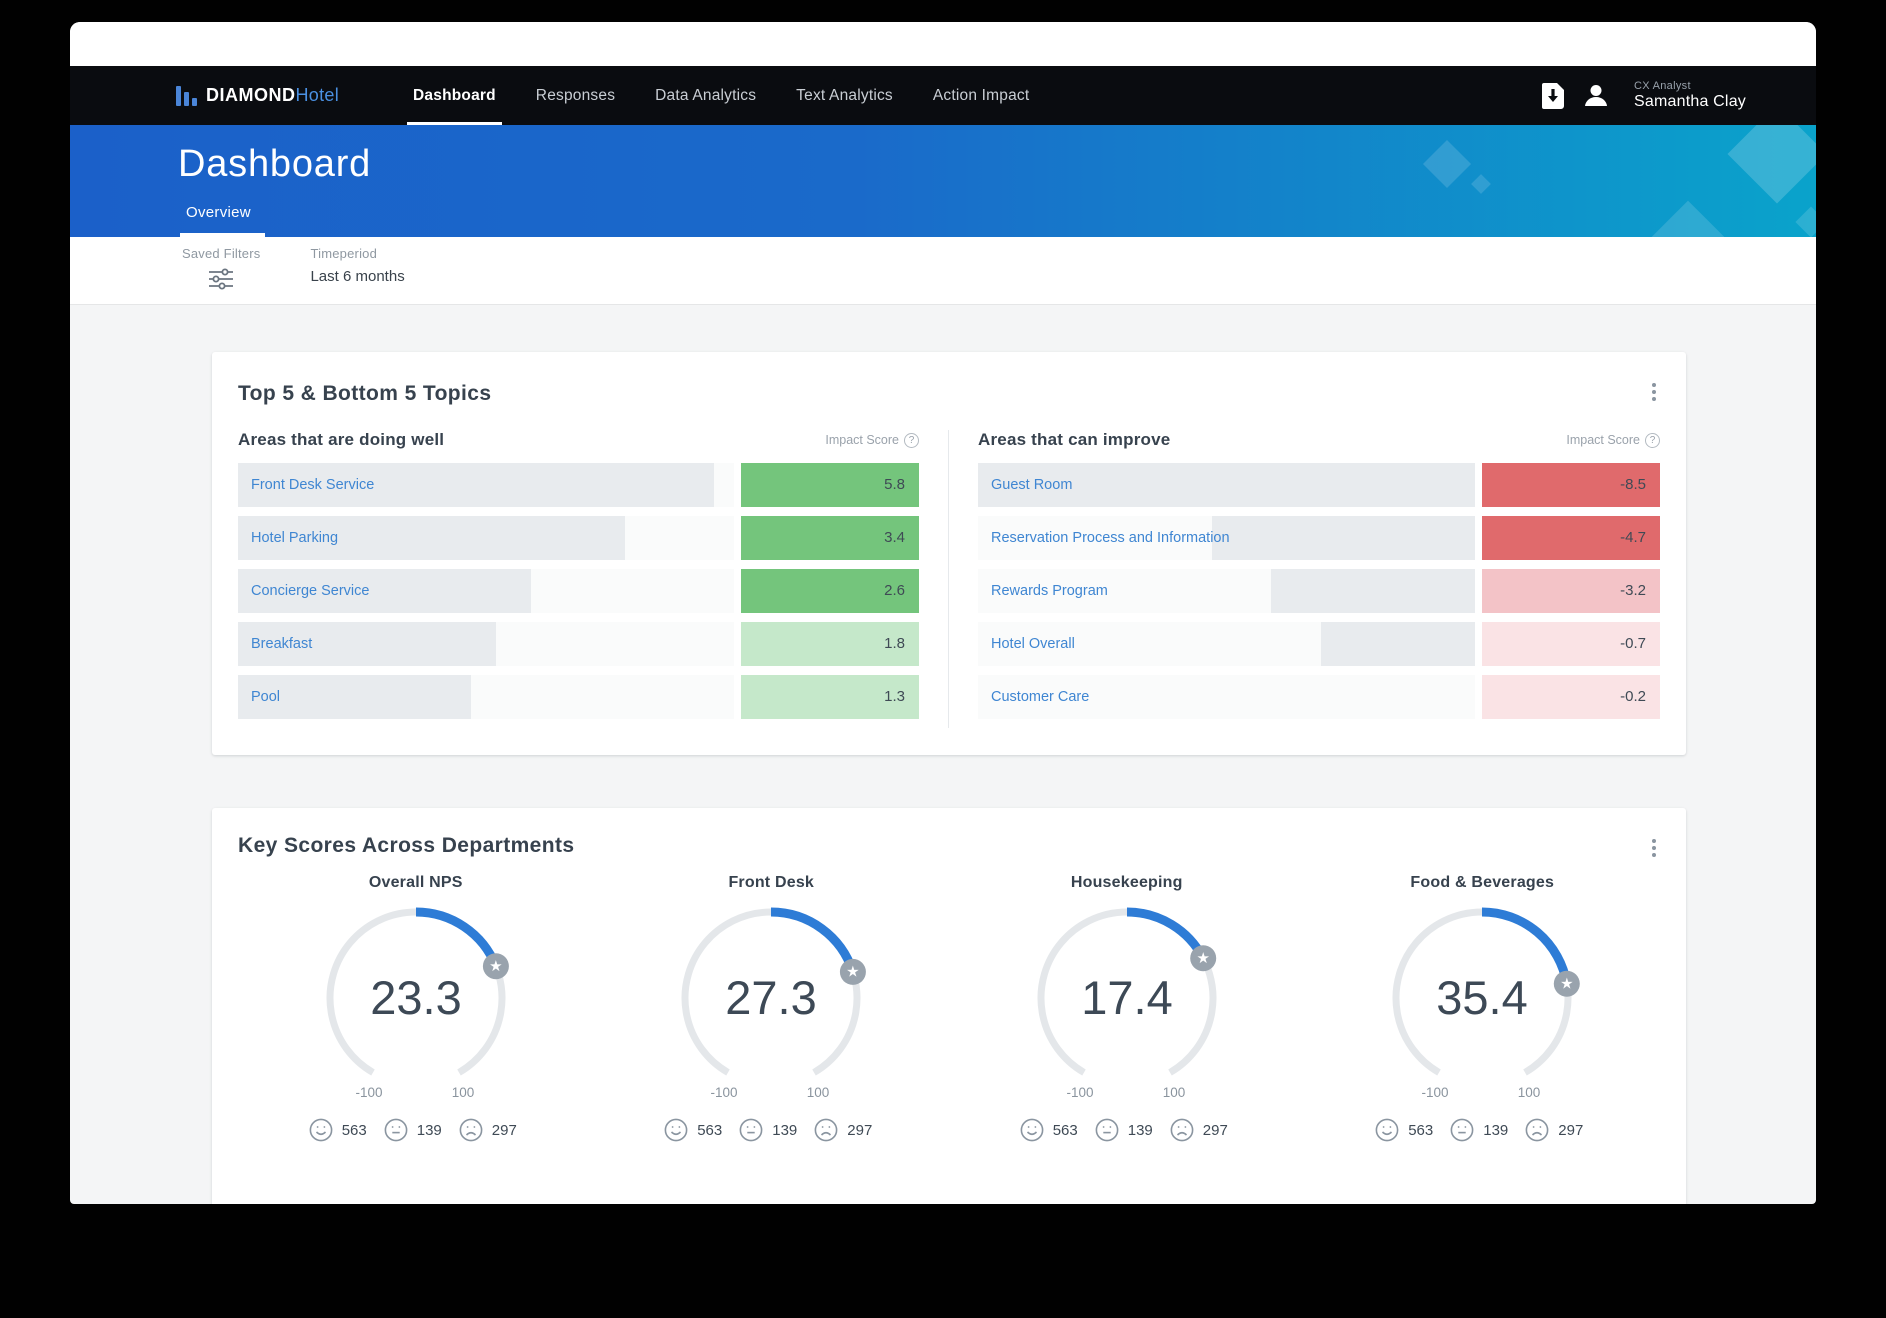  I want to click on impact-score-cell: 5.8, so click(830, 485).